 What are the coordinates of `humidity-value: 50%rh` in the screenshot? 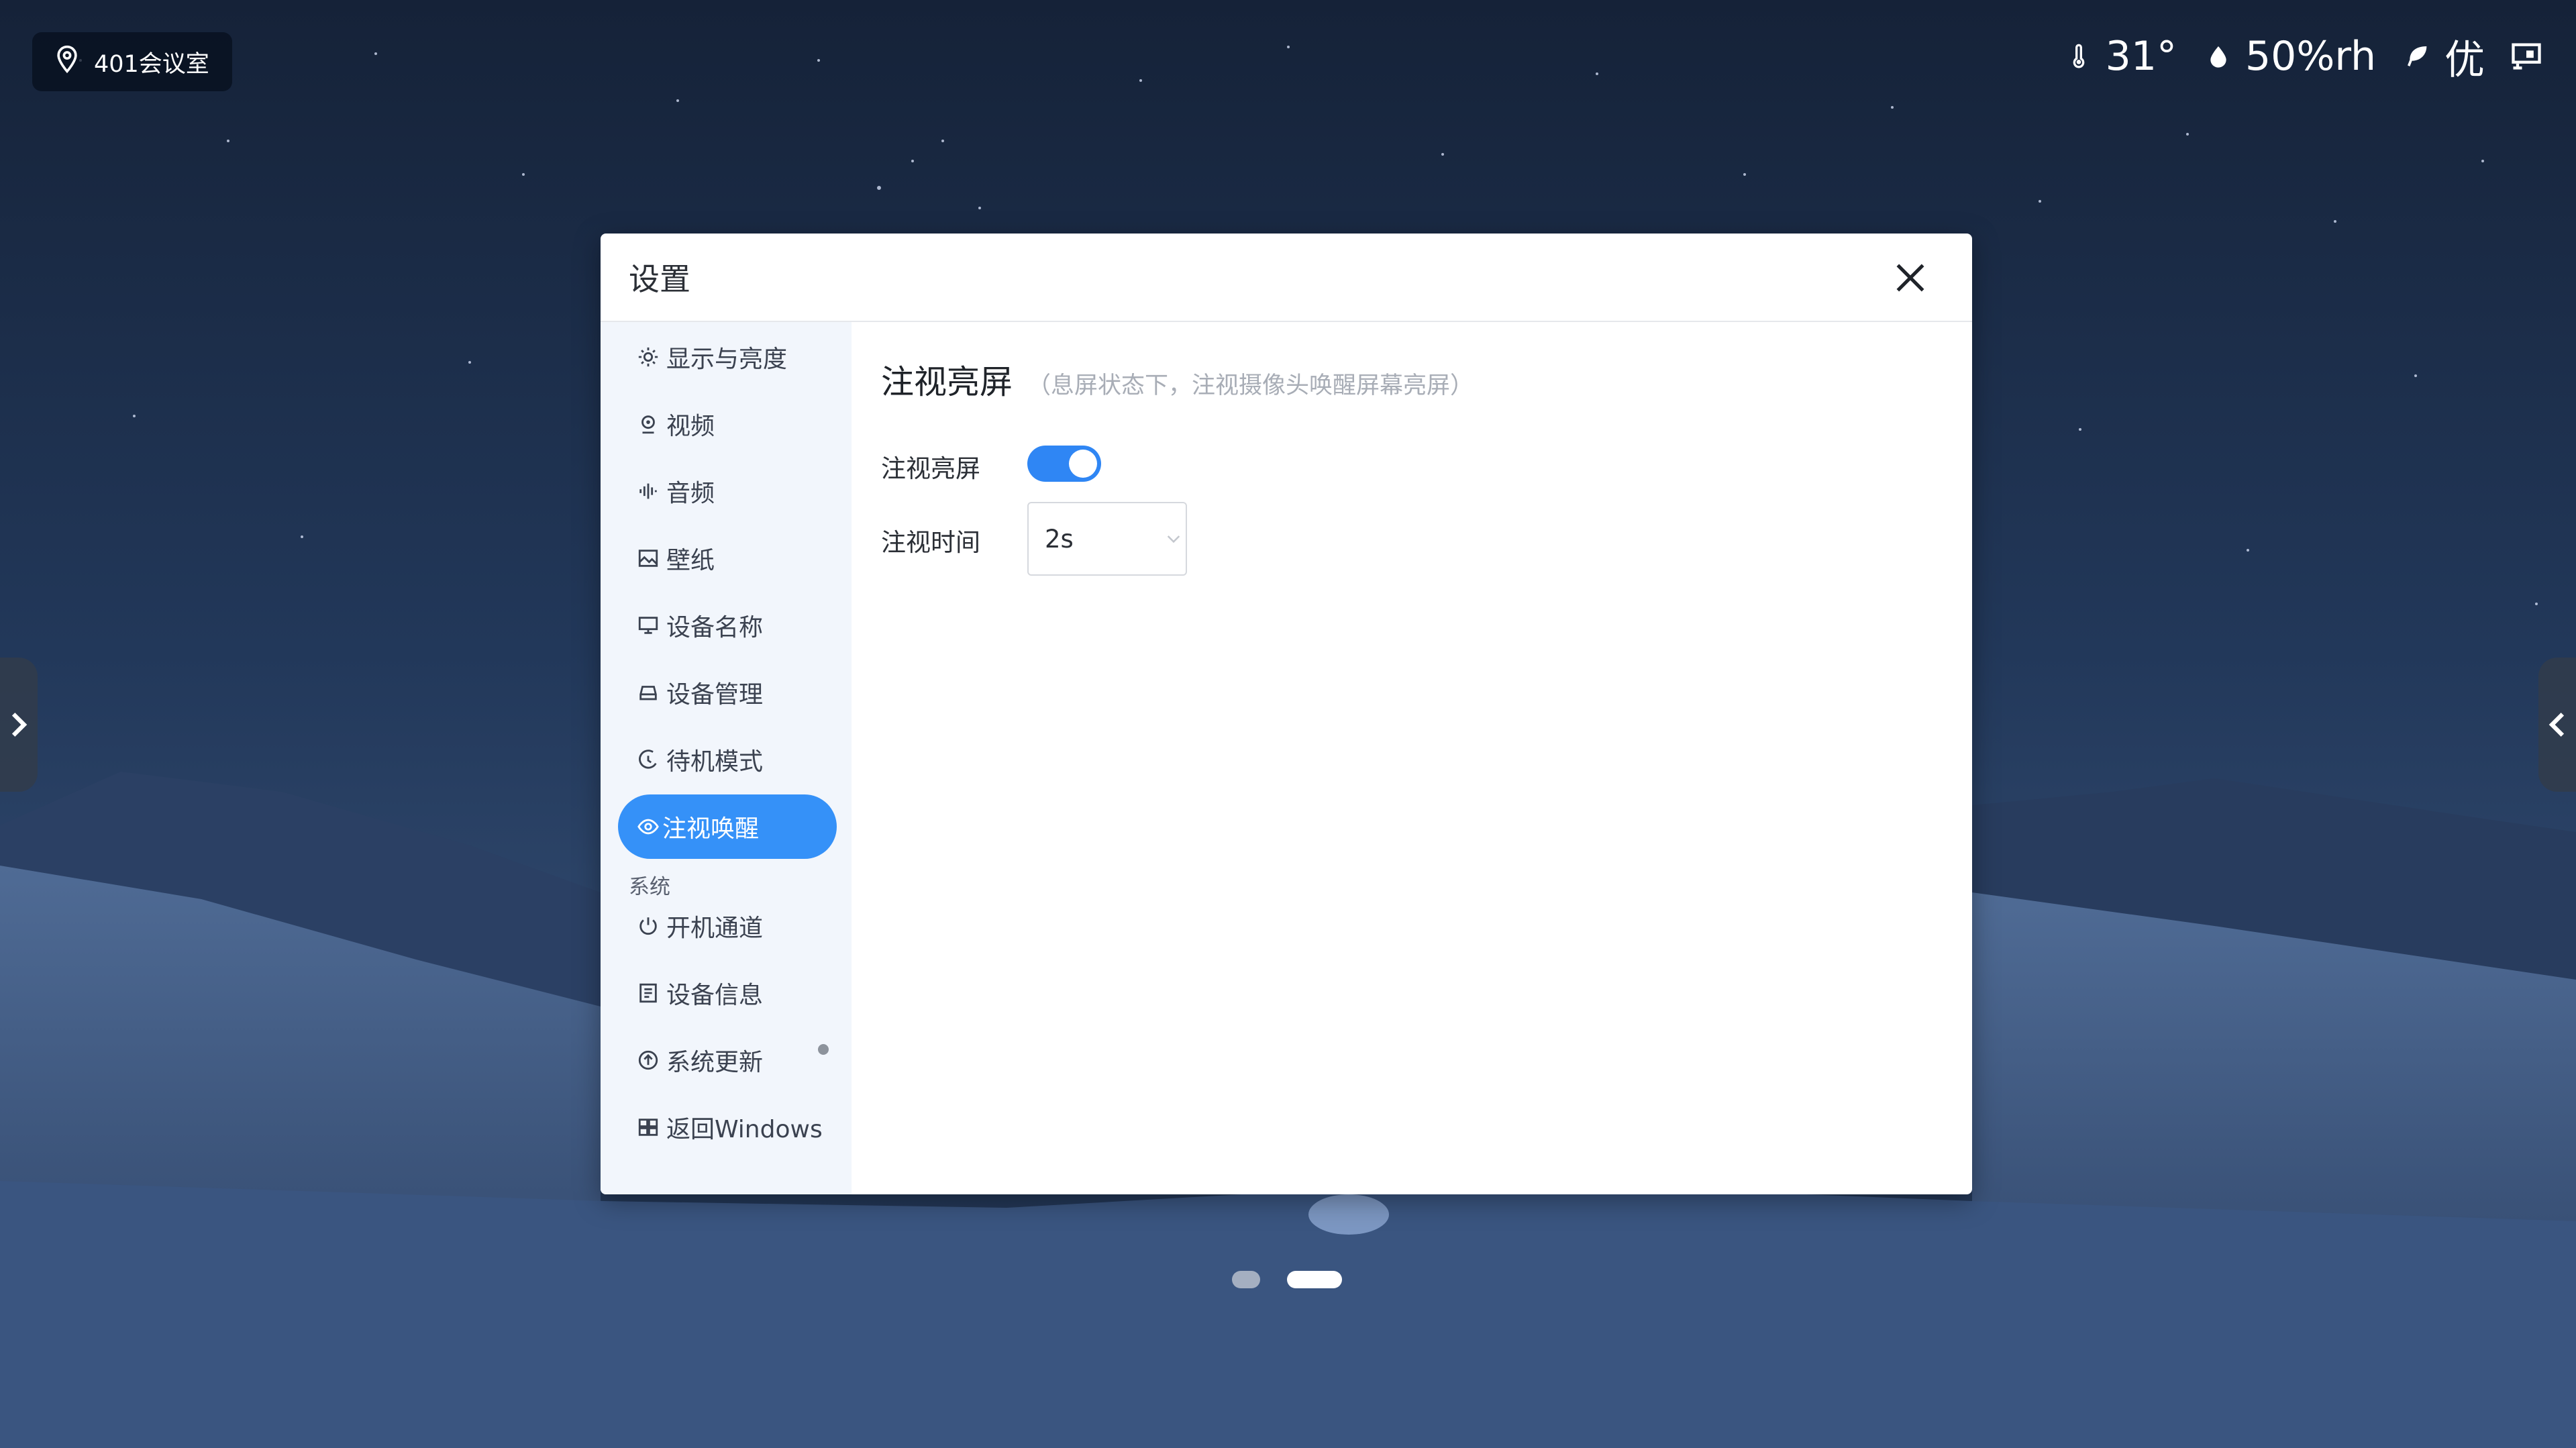 It's located at (2310, 56).